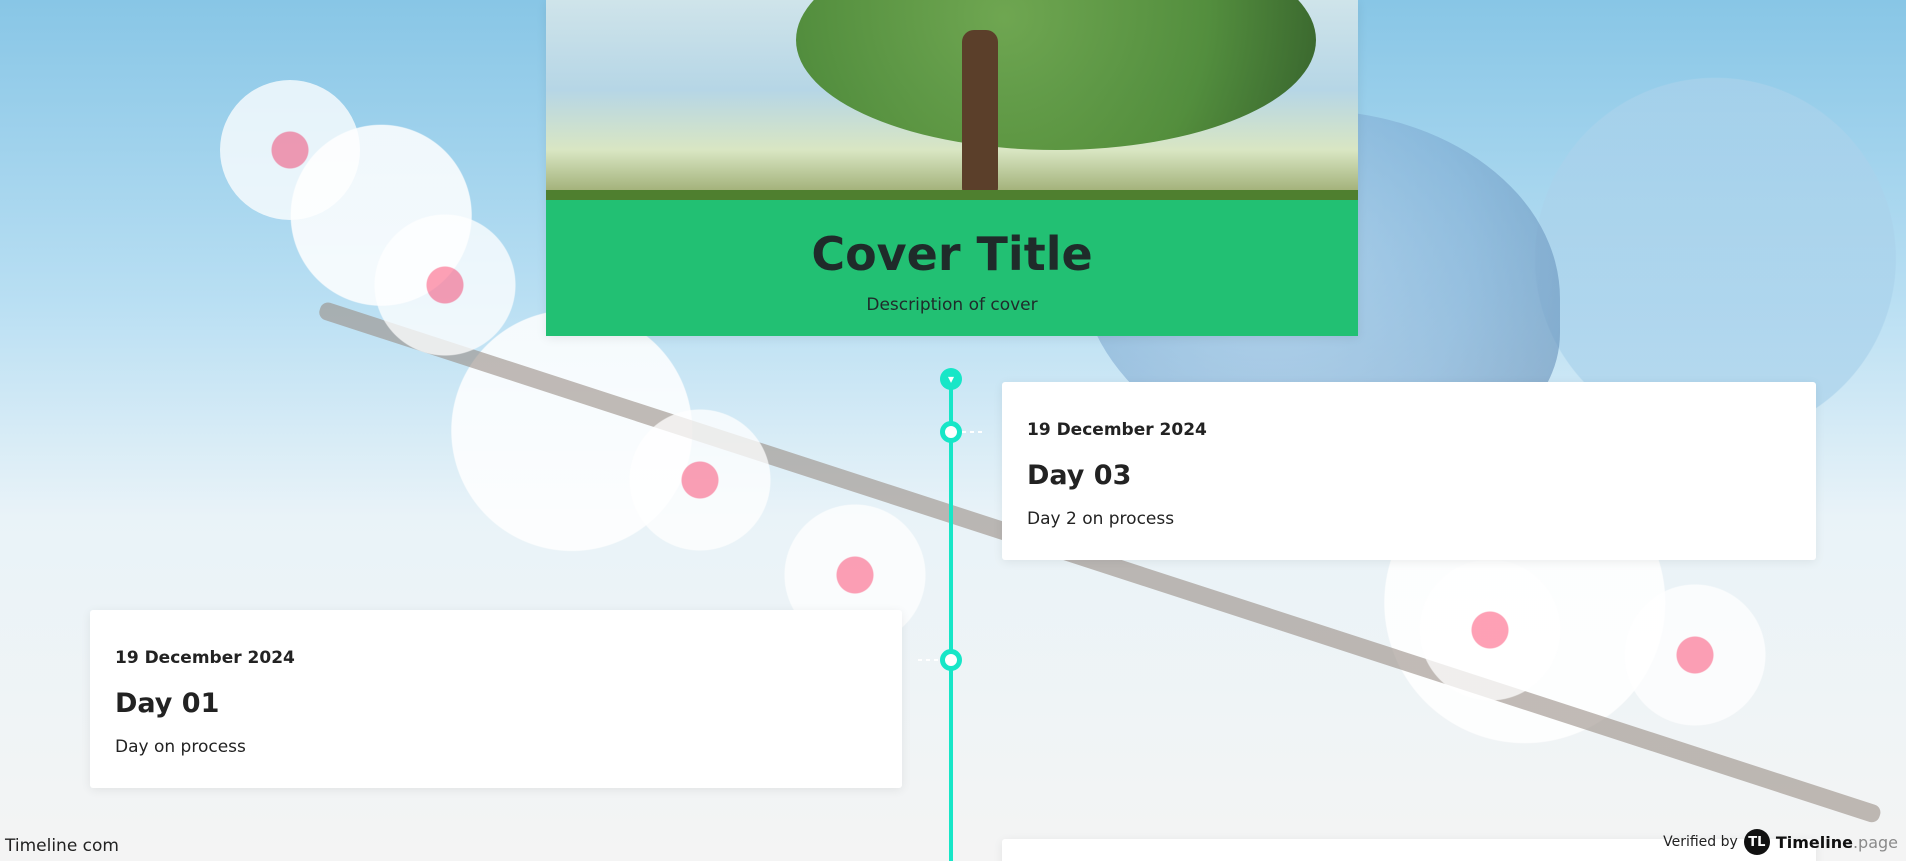 Image resolution: width=1906 pixels, height=861 pixels. What do you see at coordinates (1814, 842) in the screenshot?
I see `brand-name: Timeline` at bounding box center [1814, 842].